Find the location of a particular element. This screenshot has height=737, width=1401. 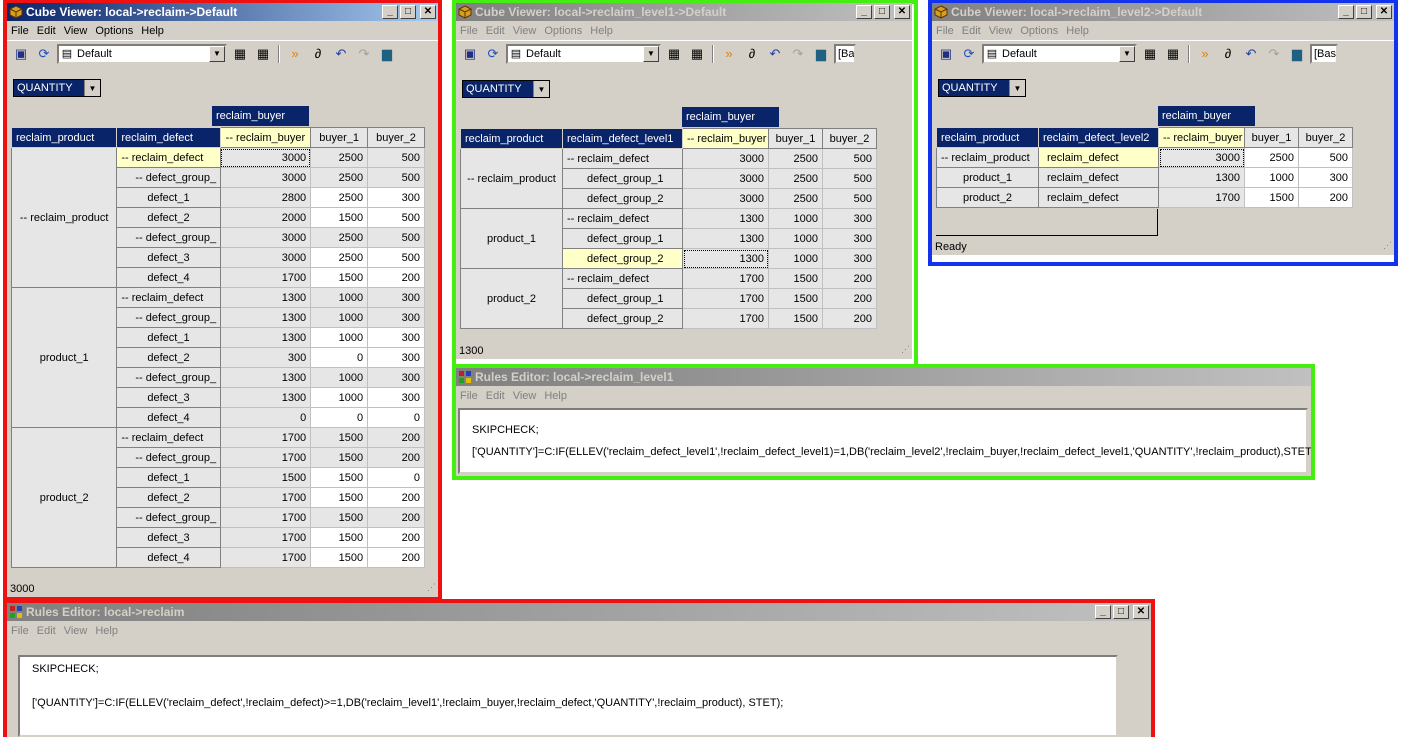

cell-value: 2000 is located at coordinates (265, 217).